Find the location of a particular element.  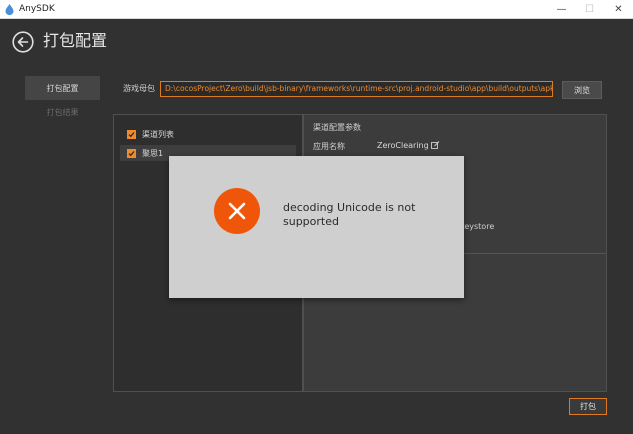

error-message: decoding Unicode is not supported is located at coordinates (349, 214).